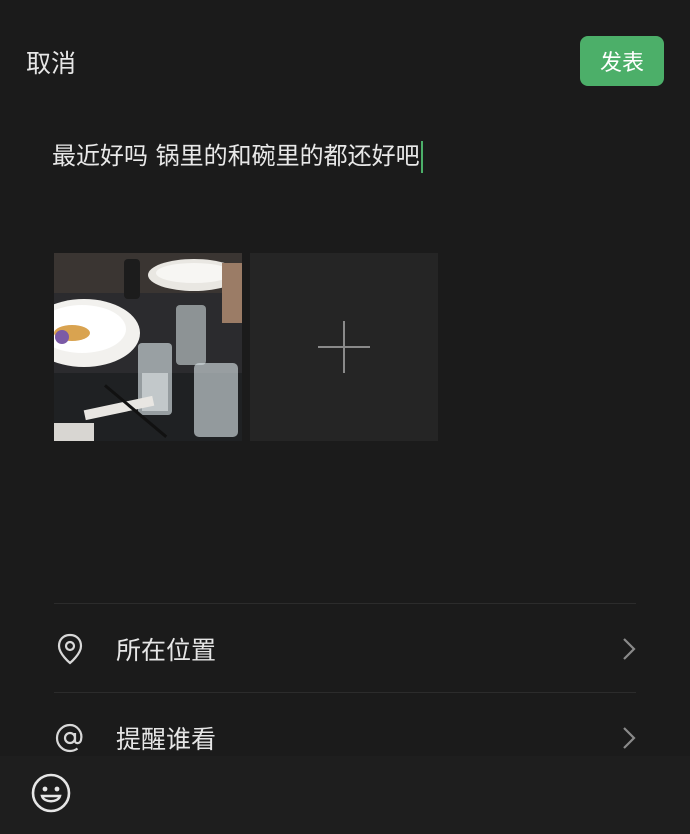 The image size is (690, 834). Describe the element at coordinates (51, 793) in the screenshot. I see `emoji-icon` at that location.